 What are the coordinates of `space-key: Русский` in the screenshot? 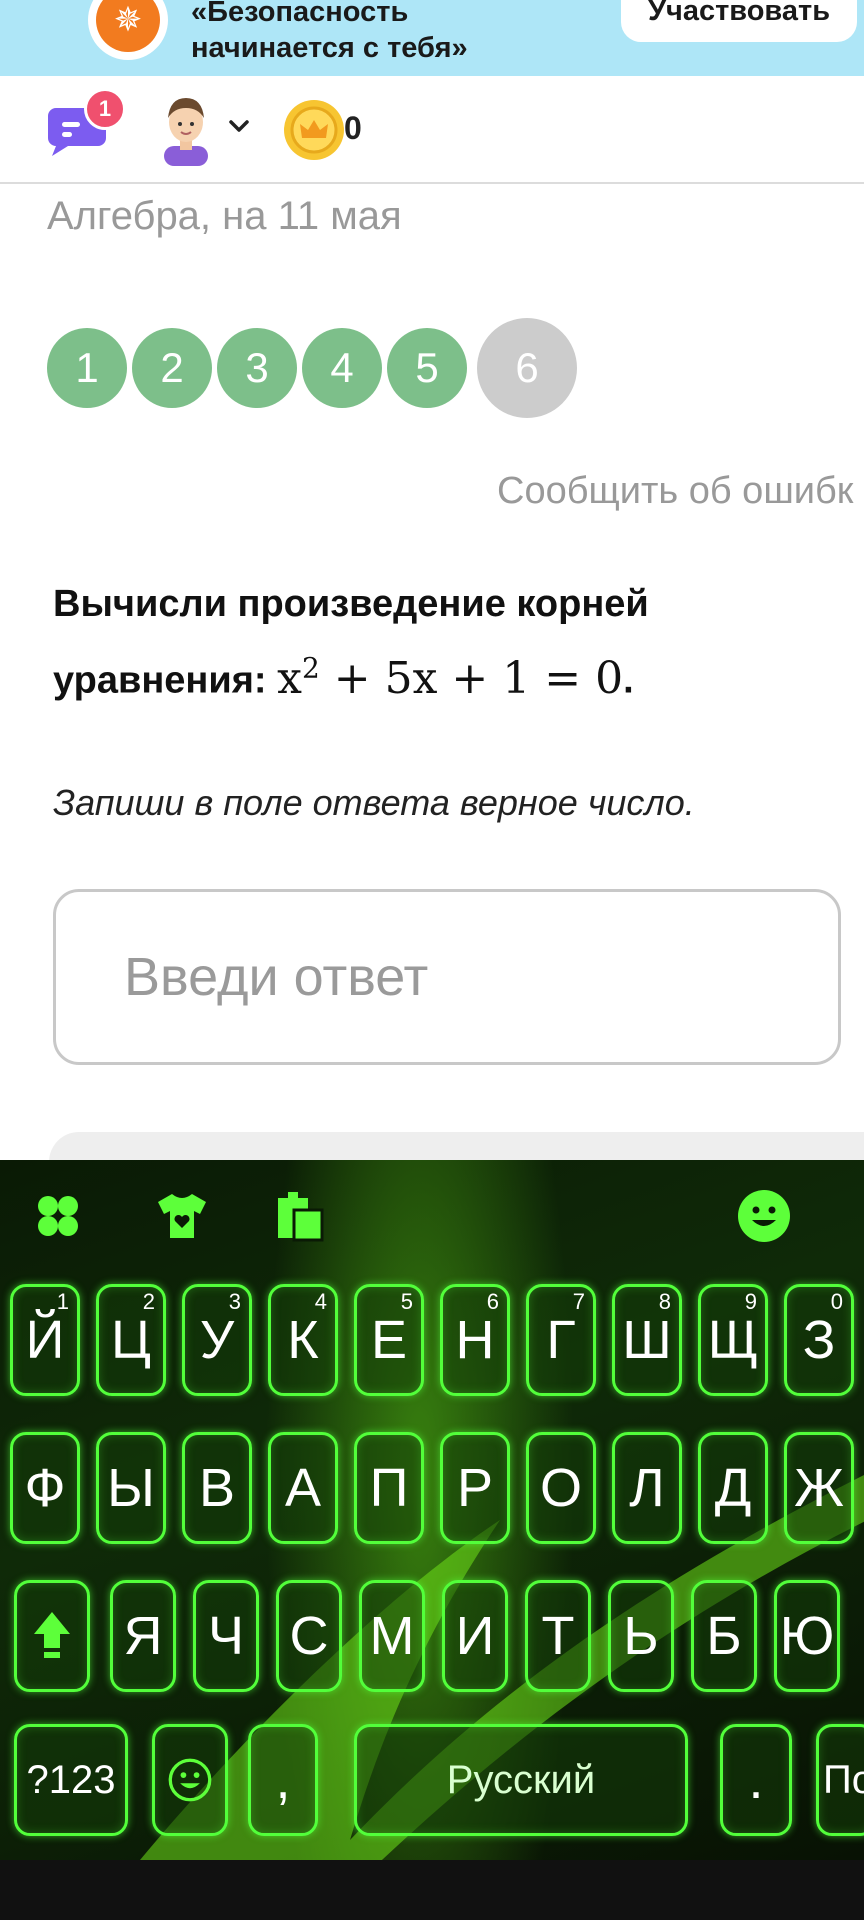 It's located at (521, 1780).